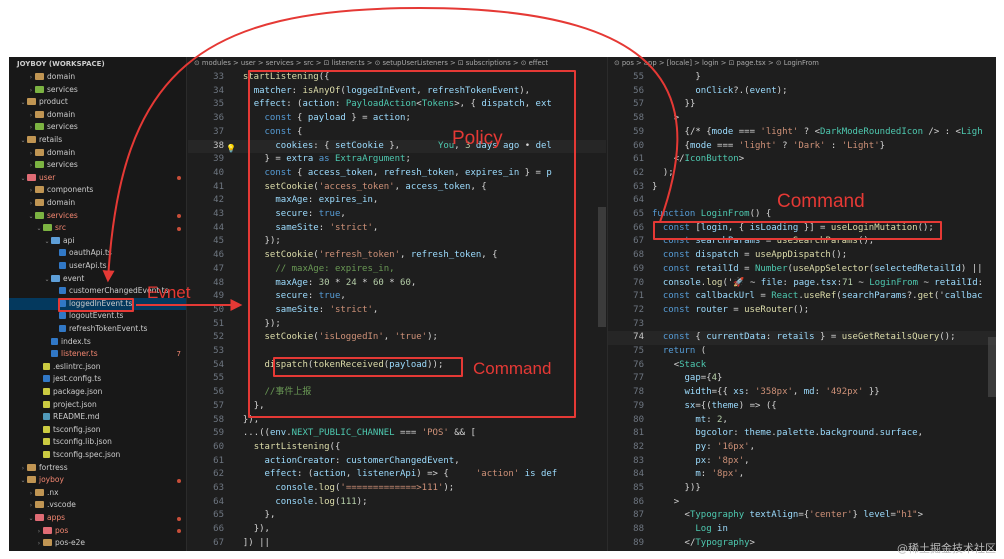 This screenshot has height=559, width=1004. What do you see at coordinates (946, 548) in the screenshot?
I see `watermark: @稀土掘金技术社区` at bounding box center [946, 548].